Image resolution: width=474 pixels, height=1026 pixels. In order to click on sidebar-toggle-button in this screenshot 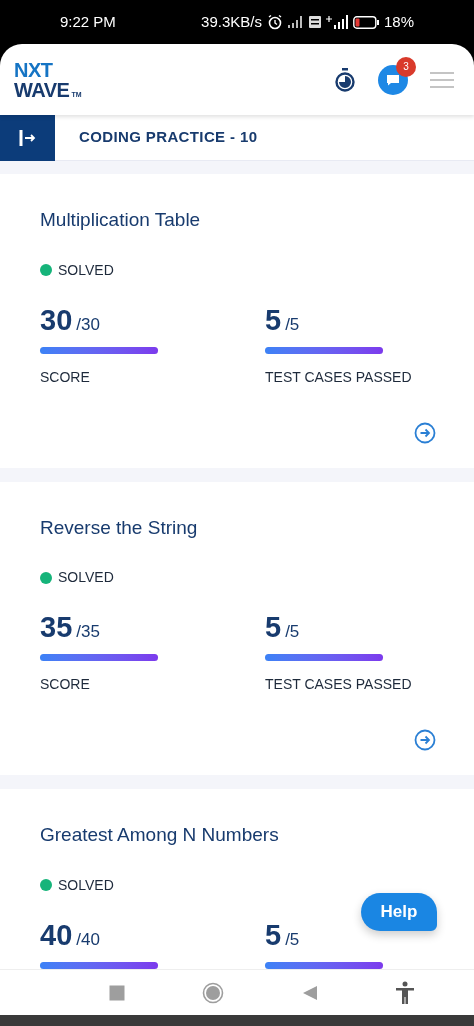, I will do `click(27, 137)`.